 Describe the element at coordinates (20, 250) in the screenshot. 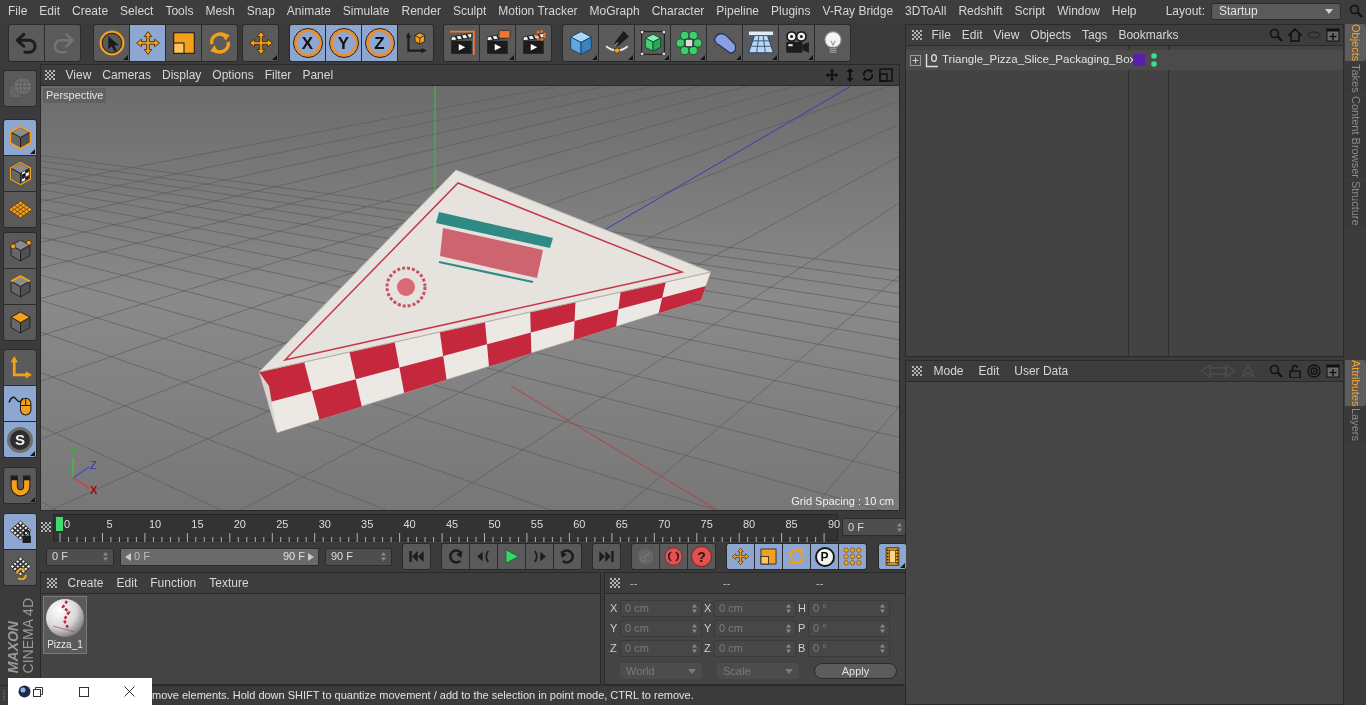

I see `points-mode-button` at that location.